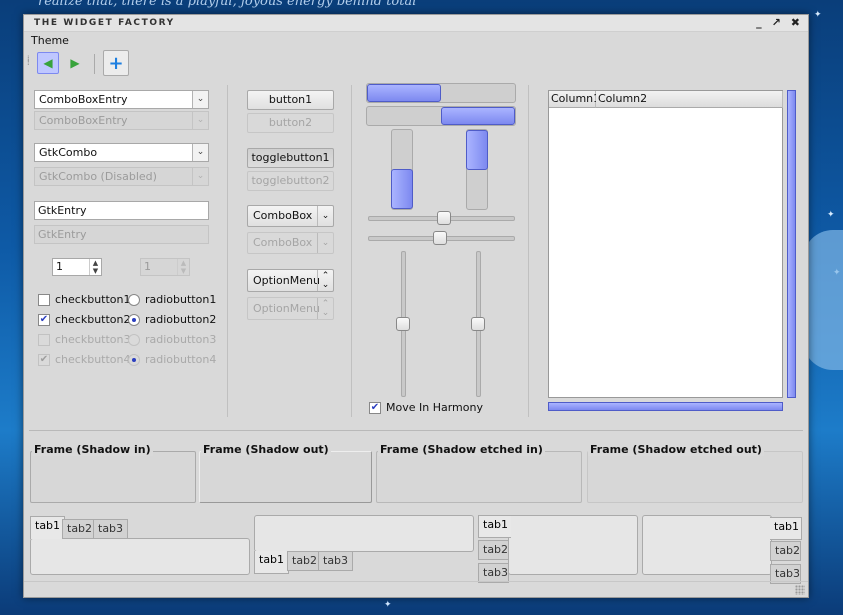 The height and width of the screenshot is (615, 843). Describe the element at coordinates (92, 449) in the screenshot. I see `frame-shadow-in-label: Frame (Shadow in)` at that location.